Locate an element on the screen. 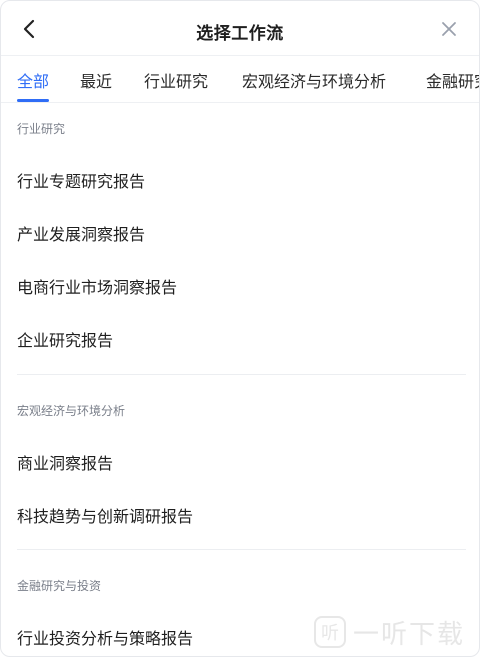 The width and height of the screenshot is (480, 657). tab-finance-research: 金融研究 is located at coordinates (452, 80).